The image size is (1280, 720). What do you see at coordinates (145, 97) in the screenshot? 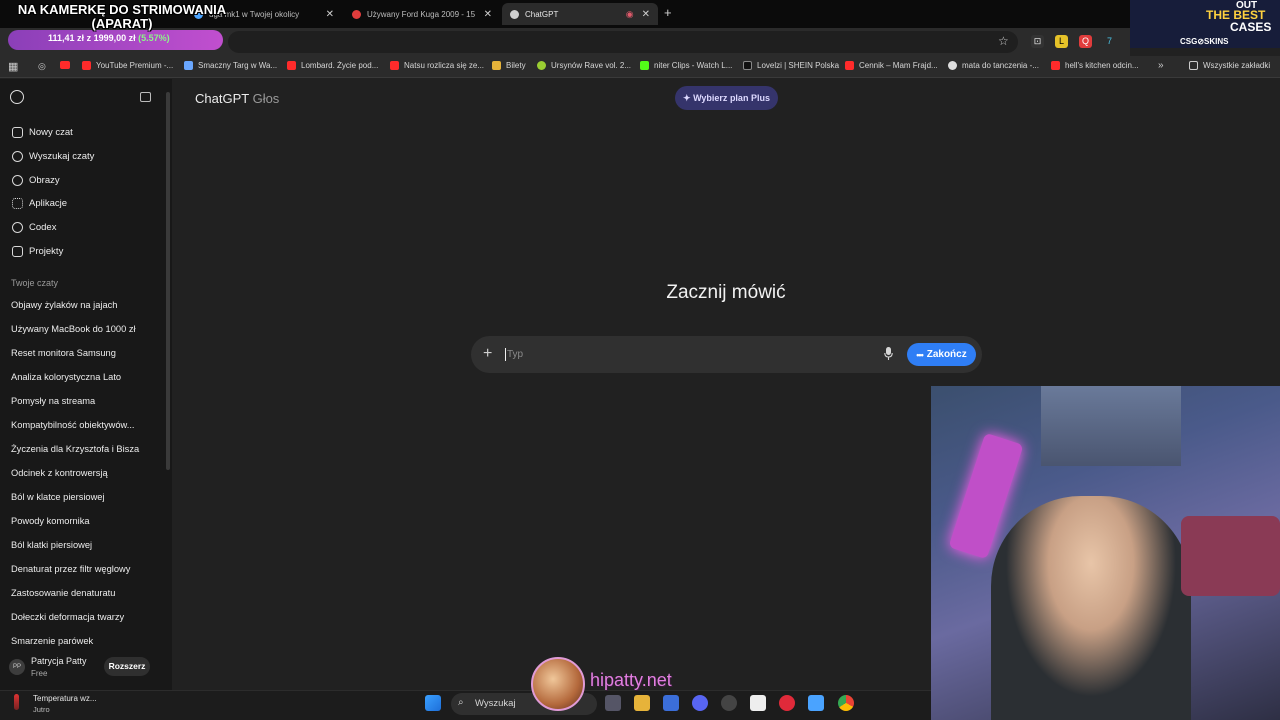
I see `sidebar-toggle-icon` at bounding box center [145, 97].